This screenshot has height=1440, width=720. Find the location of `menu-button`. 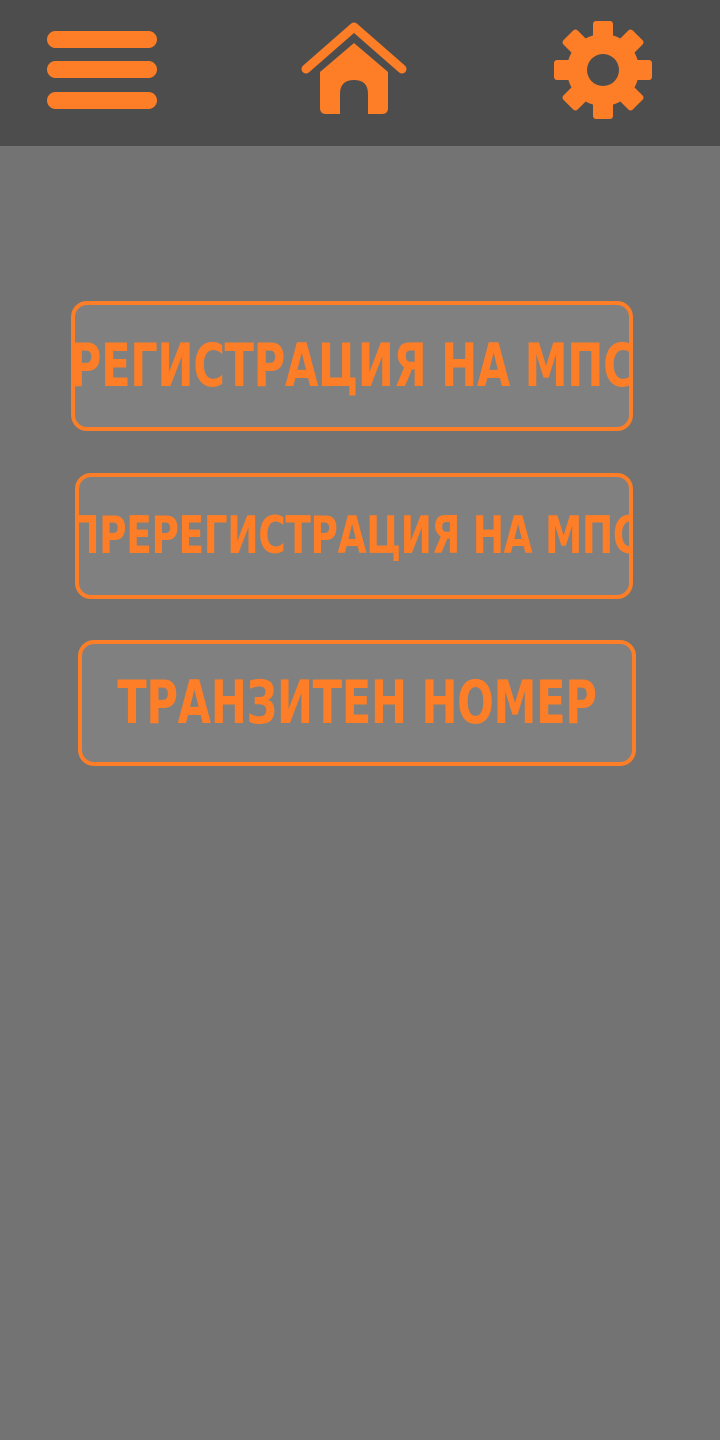

menu-button is located at coordinates (102, 71).